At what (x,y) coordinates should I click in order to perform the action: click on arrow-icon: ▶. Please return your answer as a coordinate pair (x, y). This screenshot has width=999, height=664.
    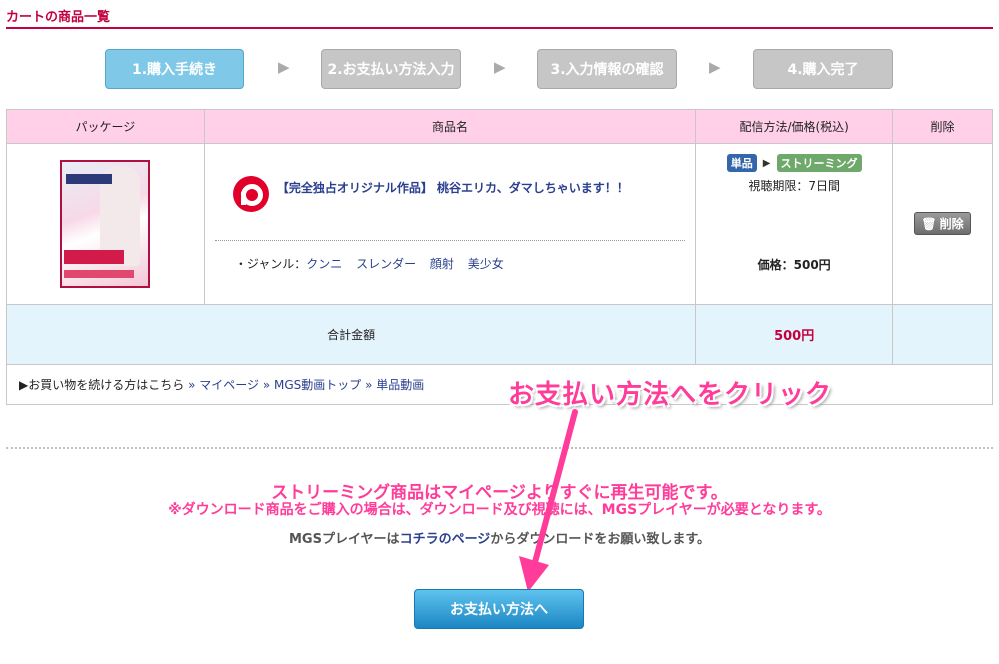
    Looking at the image, I should click on (766, 163).